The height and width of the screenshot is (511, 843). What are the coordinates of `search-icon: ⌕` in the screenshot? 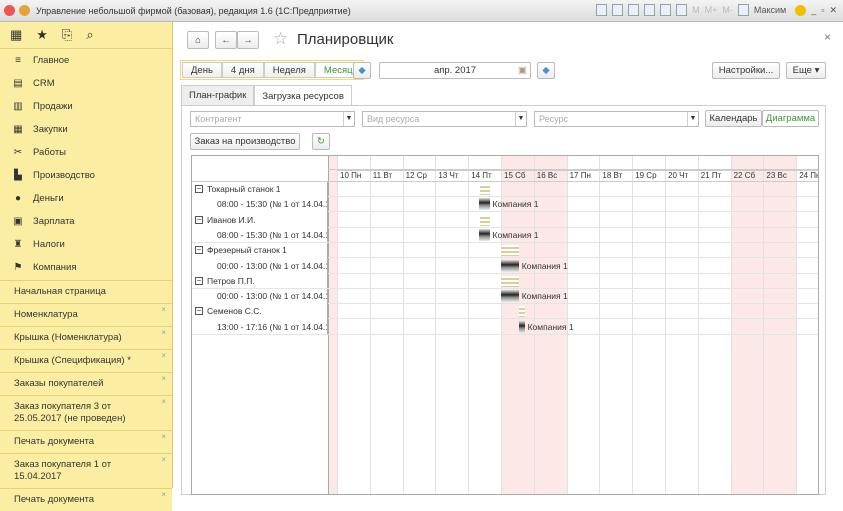 It's located at (89, 35).